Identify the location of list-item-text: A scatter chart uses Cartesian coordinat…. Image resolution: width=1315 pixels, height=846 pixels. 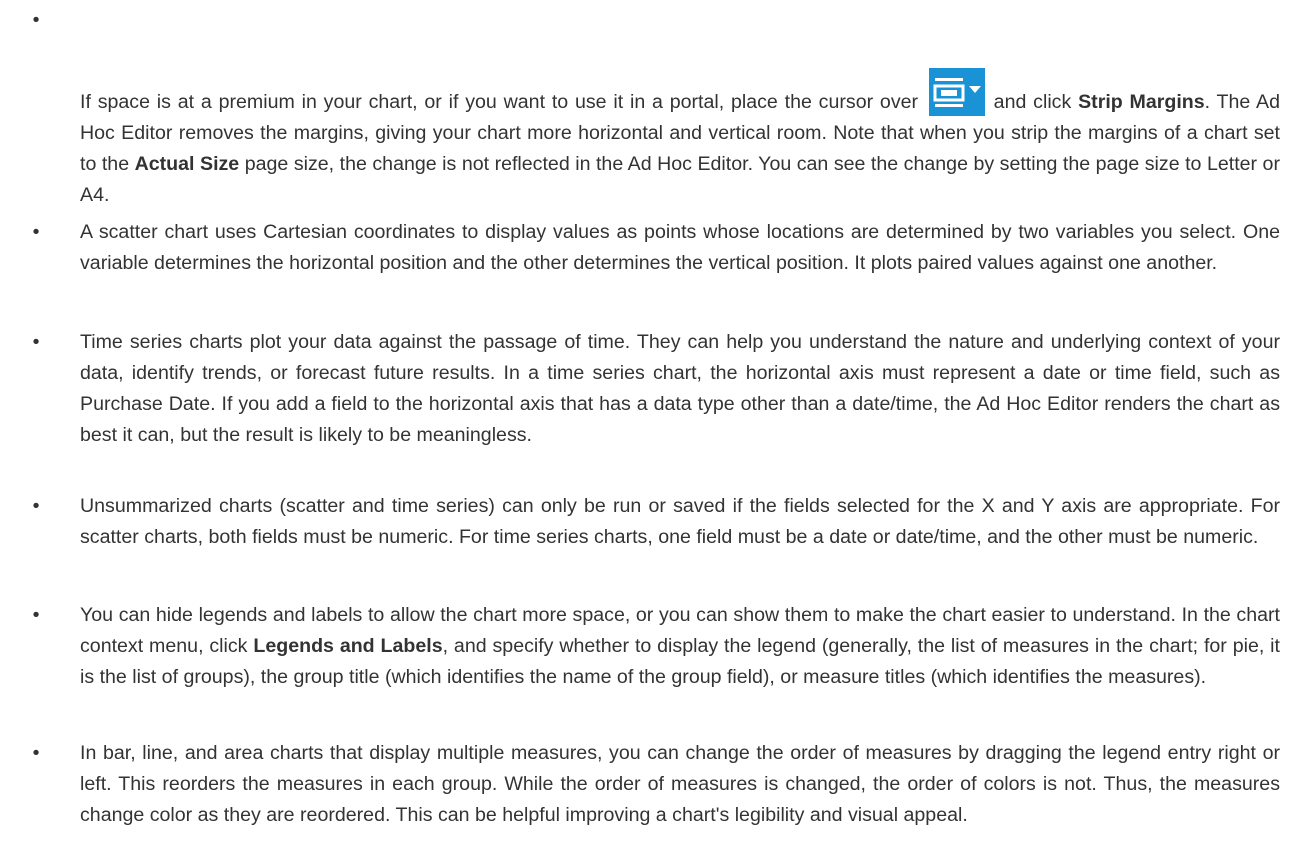
(680, 247).